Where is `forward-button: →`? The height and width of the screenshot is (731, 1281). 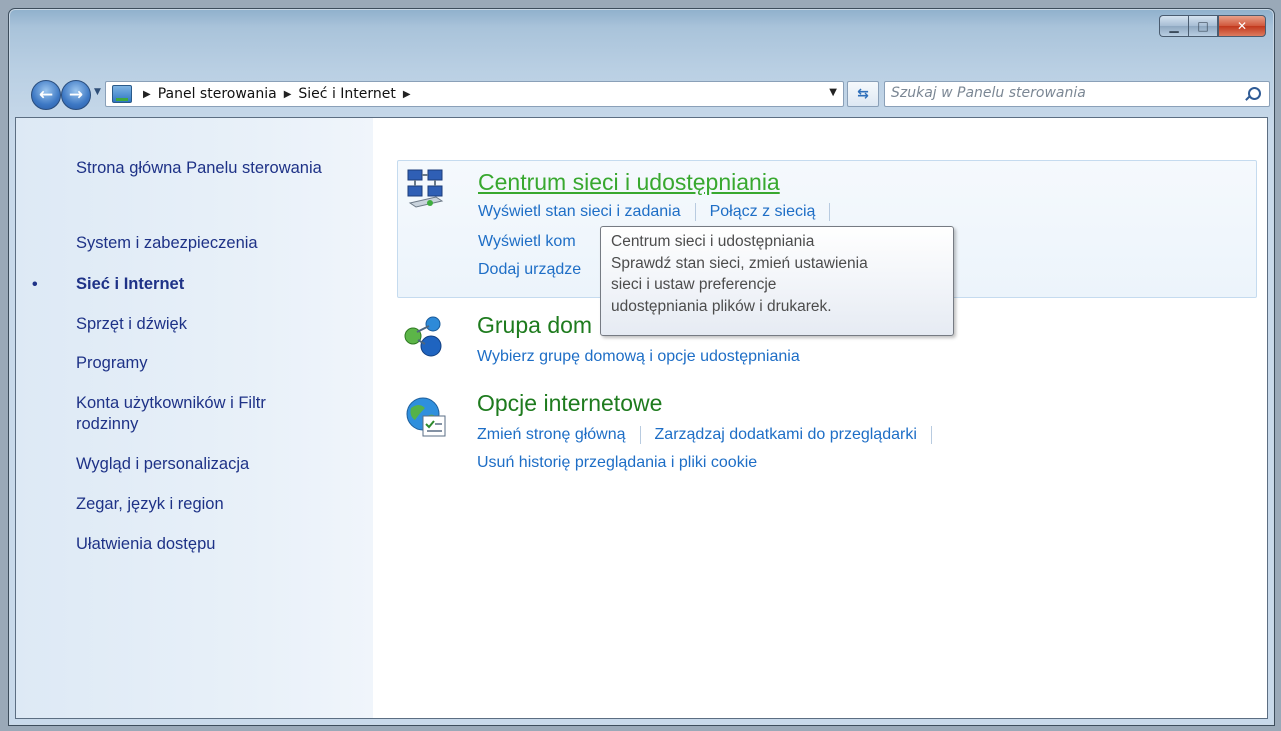 forward-button: → is located at coordinates (76, 95).